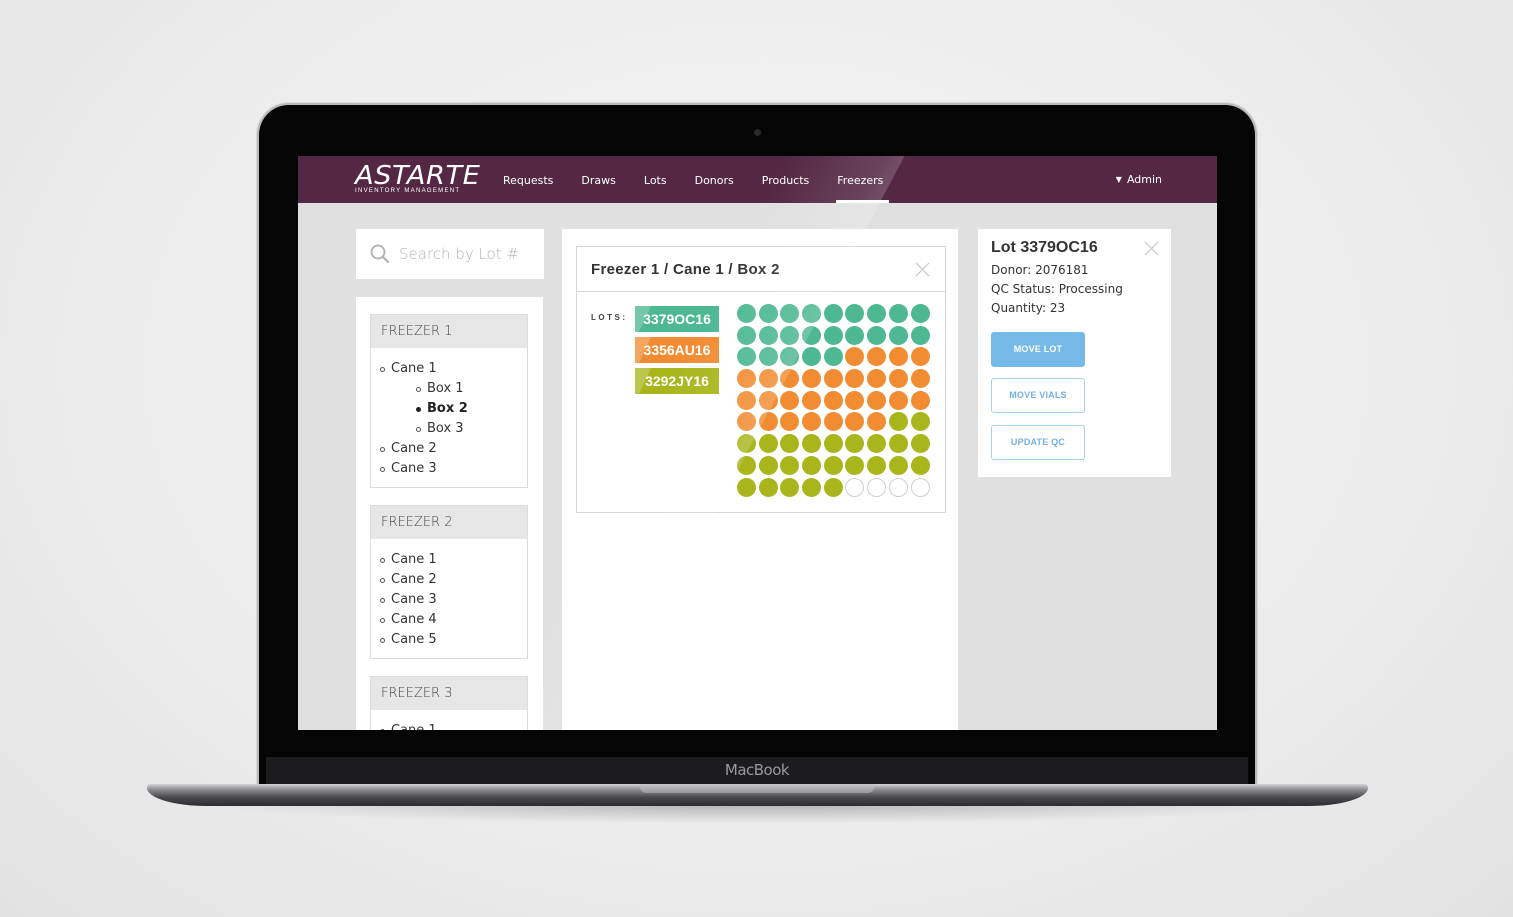 The image size is (1513, 917). I want to click on nav-lots: Lots, so click(655, 179).